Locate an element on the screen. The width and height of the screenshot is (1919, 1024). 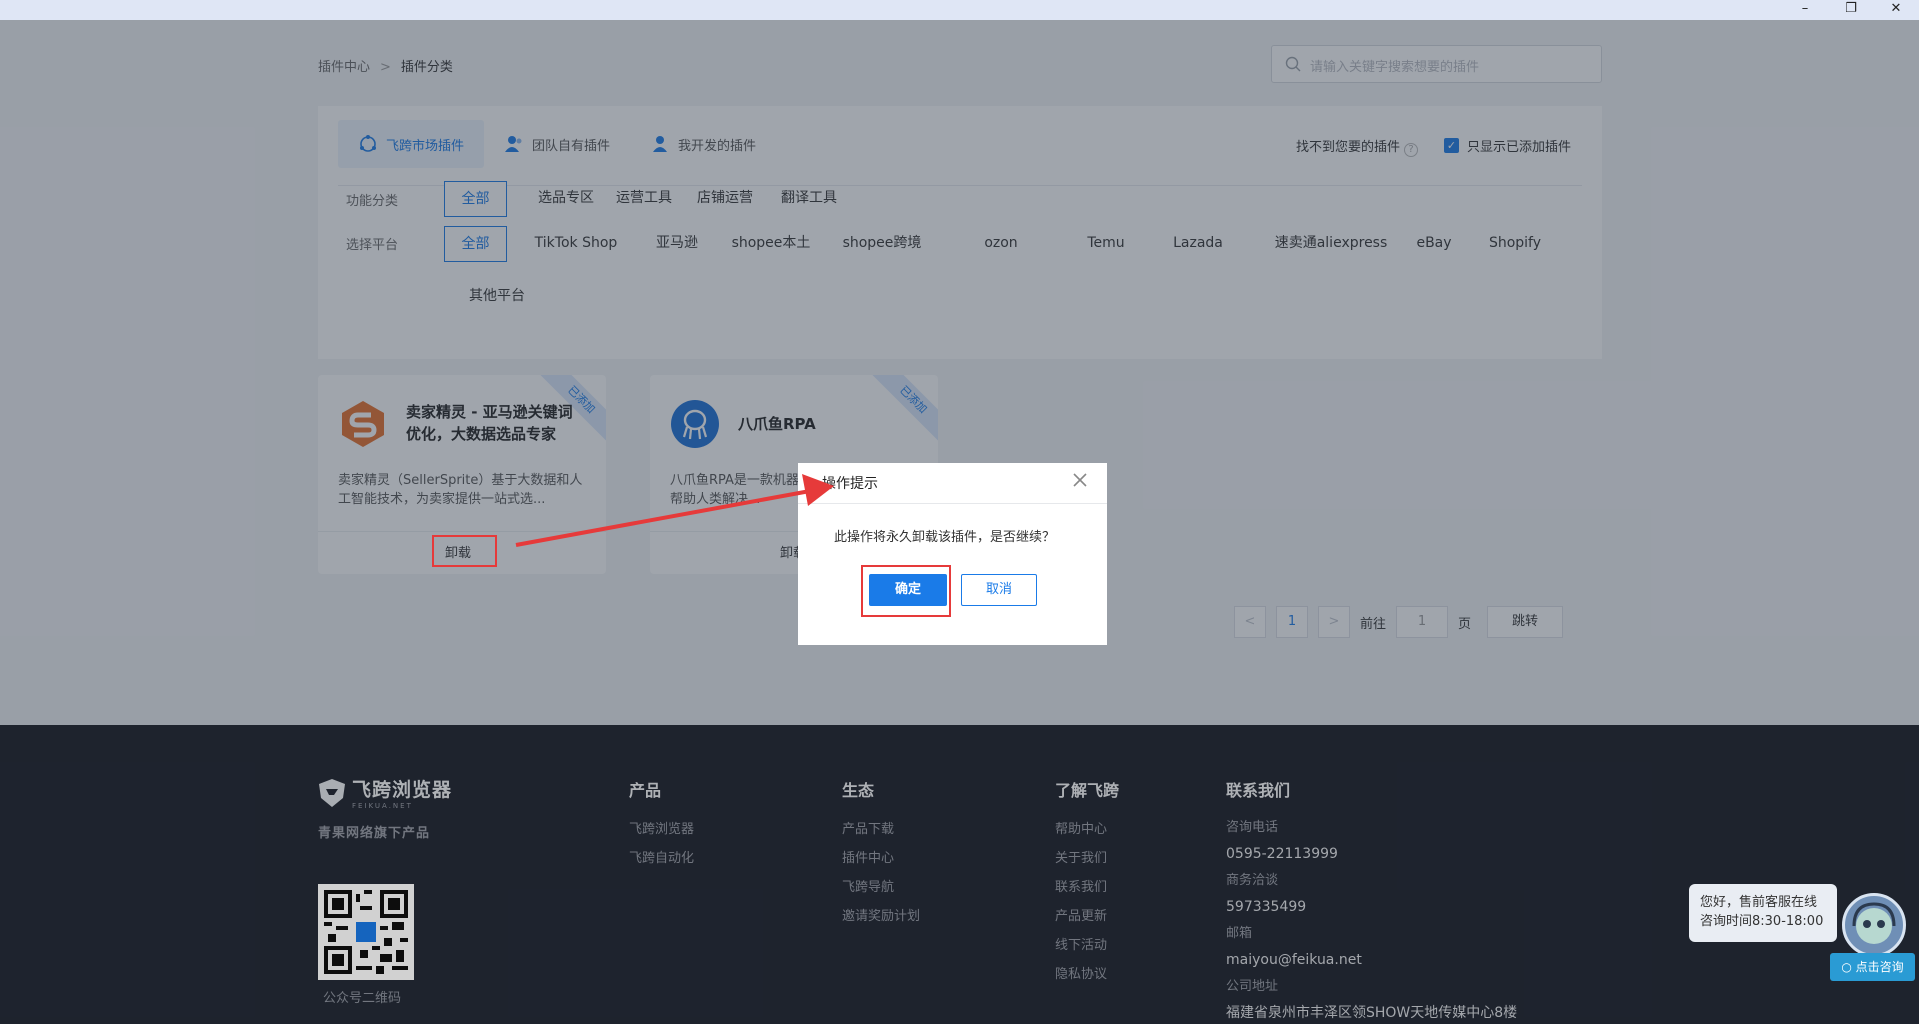
chat-line-1: 您好，售前客服在线 is located at coordinates (1759, 902).